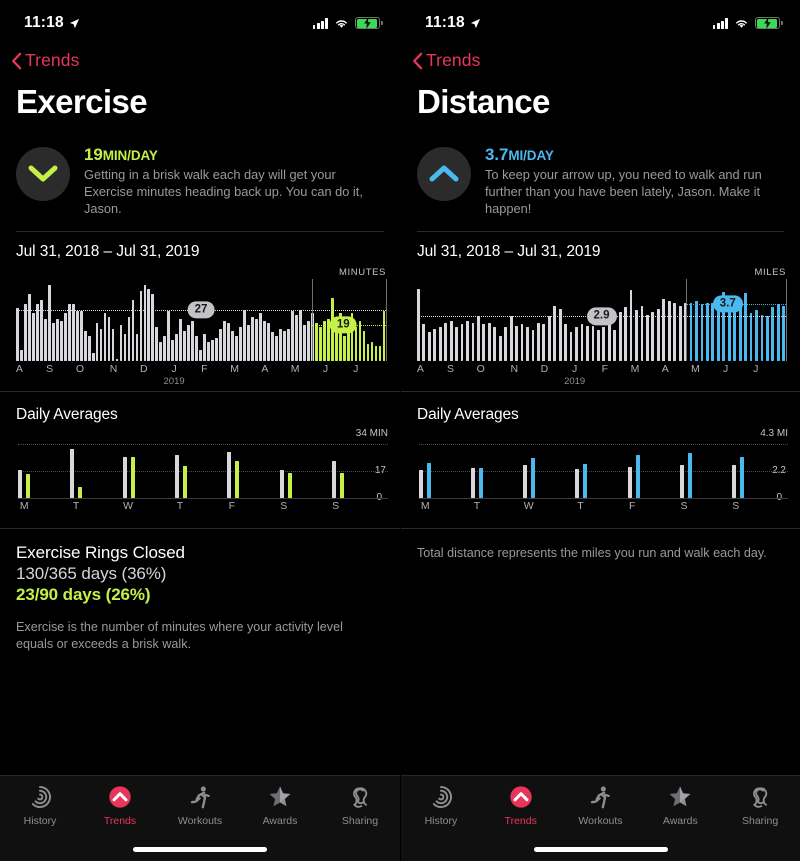 This screenshot has width=800, height=861. What do you see at coordinates (40, 797) in the screenshot?
I see `rings-history-icon` at bounding box center [40, 797].